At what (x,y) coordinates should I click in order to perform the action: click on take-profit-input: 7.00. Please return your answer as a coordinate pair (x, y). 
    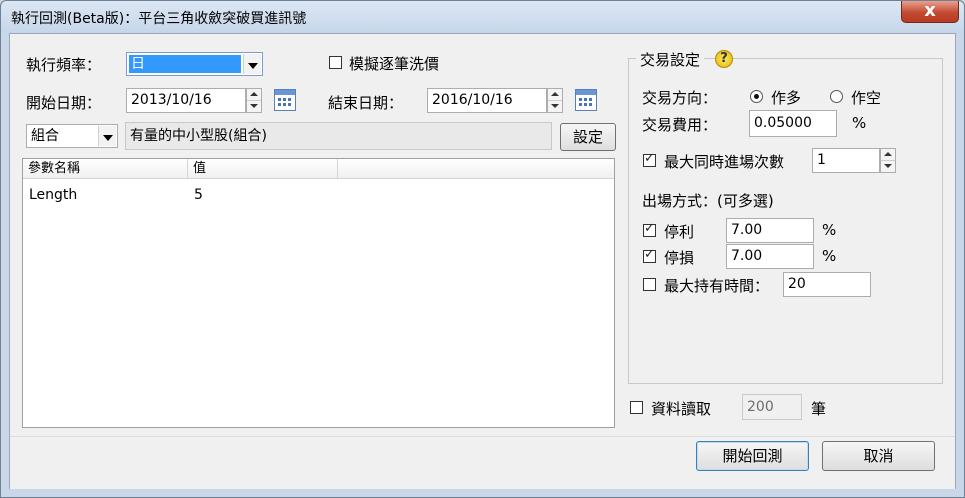
    Looking at the image, I should click on (770, 230).